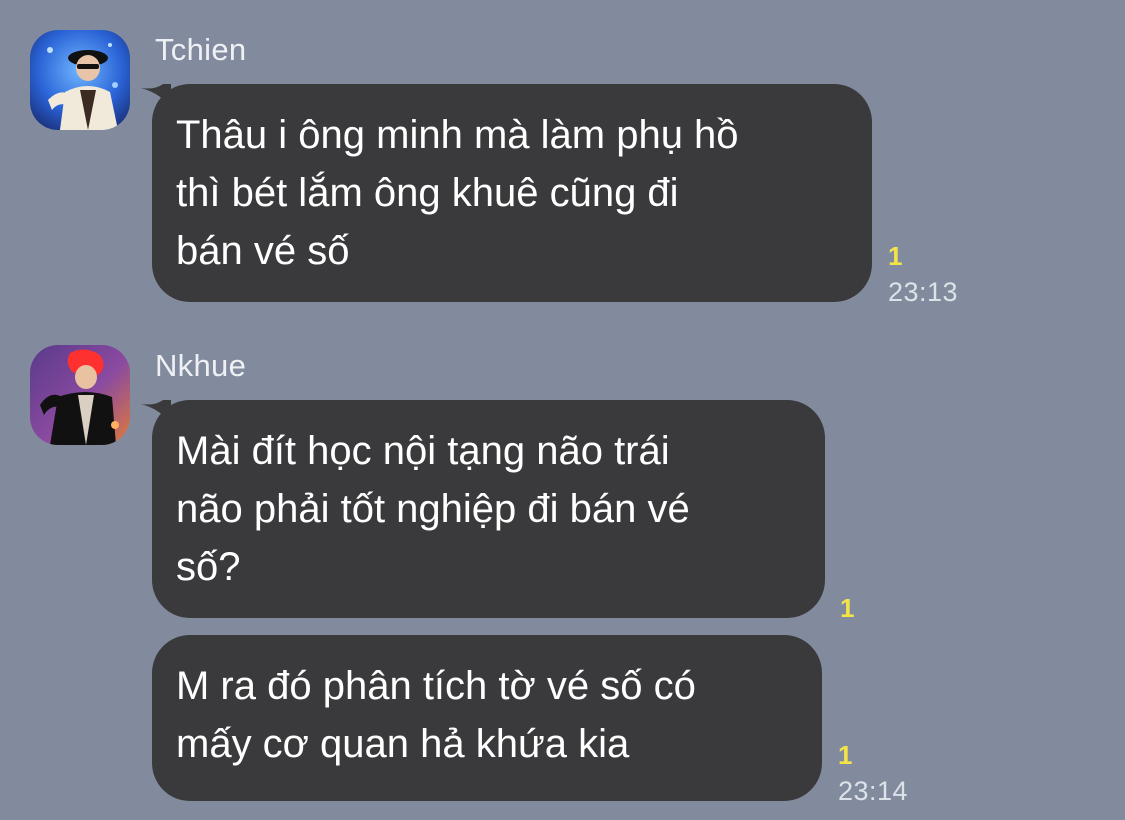 This screenshot has width=1125, height=820. I want to click on timestamp: 23:14, so click(873, 791).